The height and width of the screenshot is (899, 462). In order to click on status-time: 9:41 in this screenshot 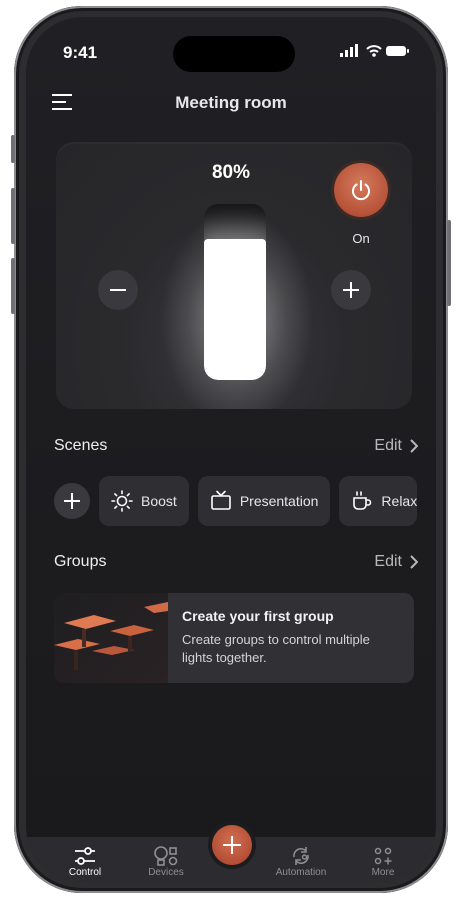, I will do `click(80, 52)`.